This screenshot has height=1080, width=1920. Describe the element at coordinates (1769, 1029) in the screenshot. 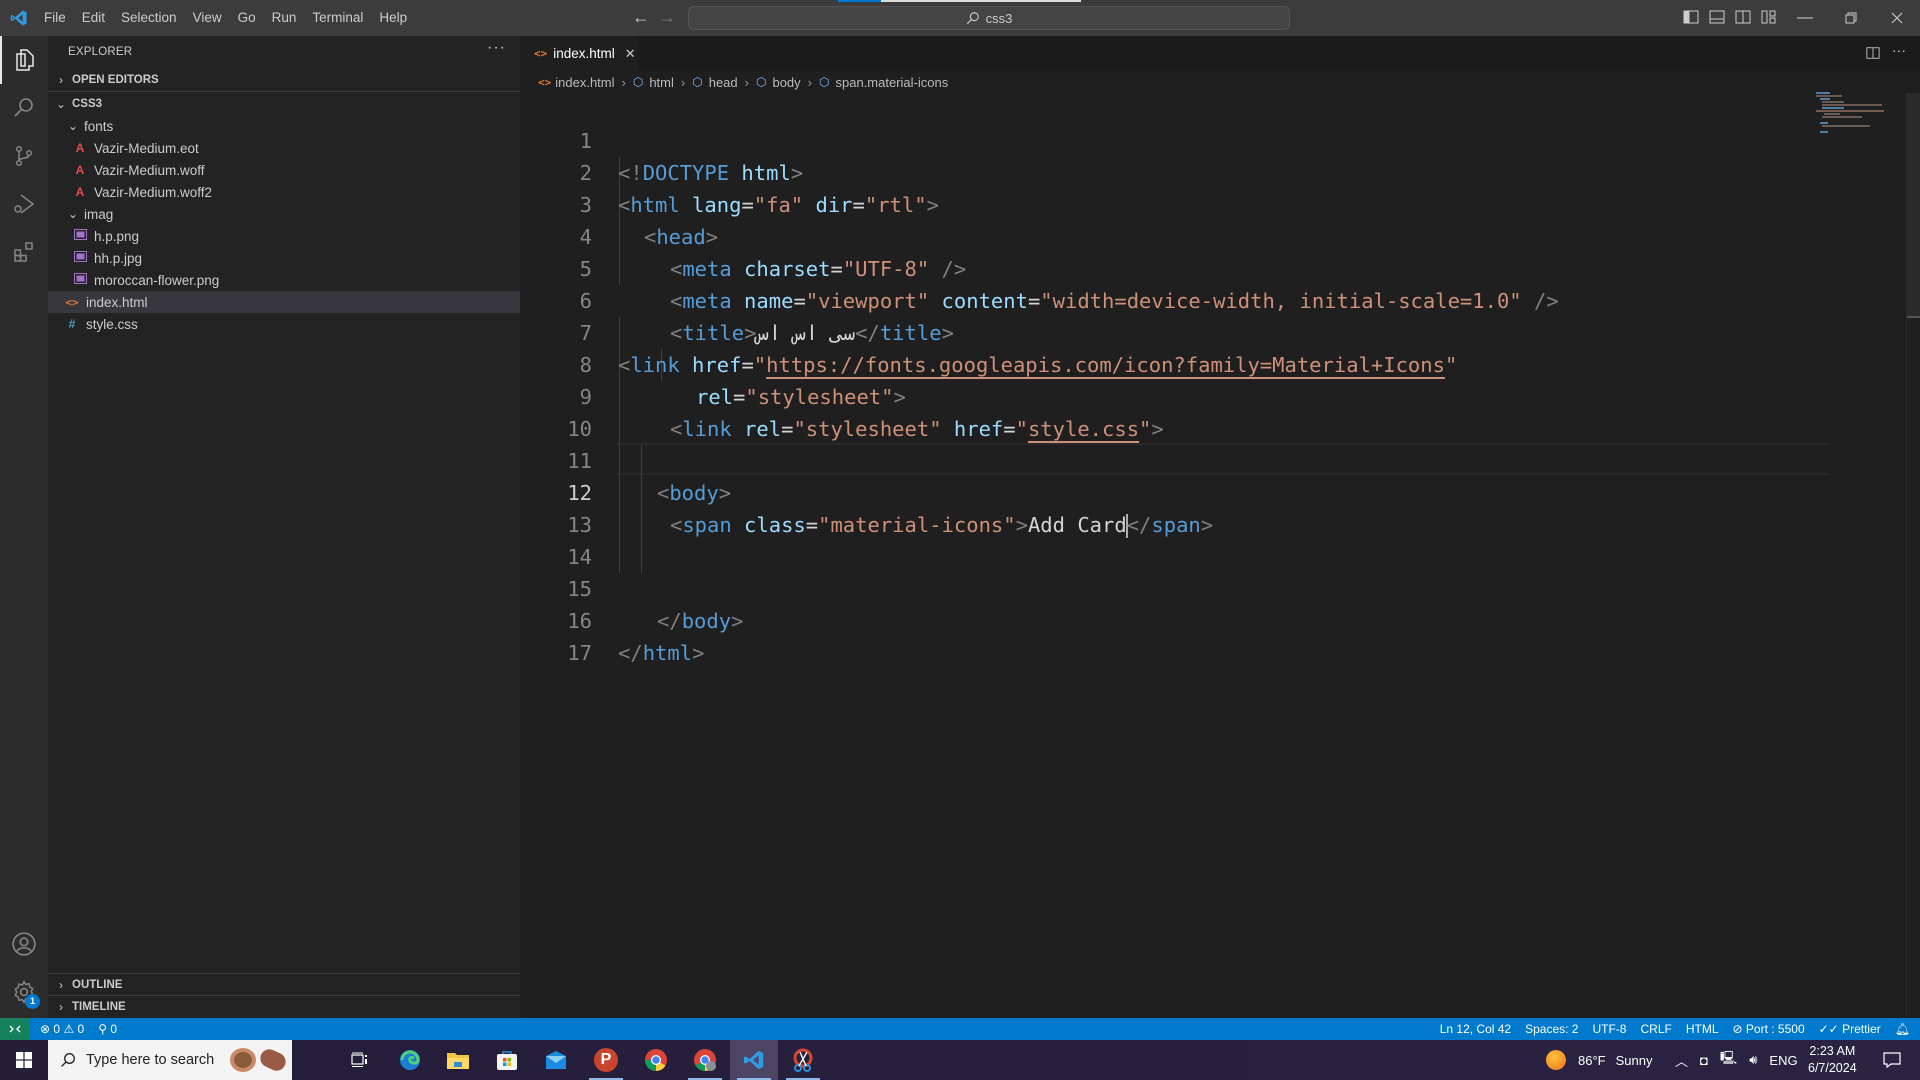

I see `live-server-port: ⊘ Port : 5500` at that location.